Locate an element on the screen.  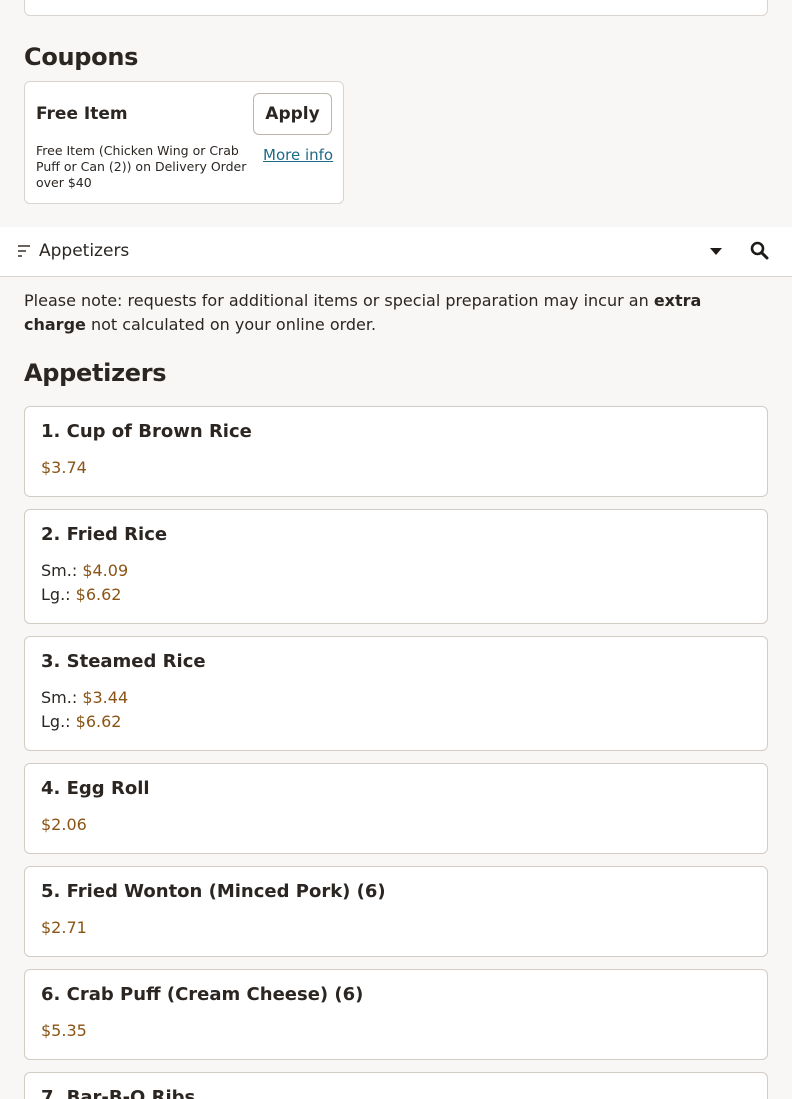
menu-item-name: 3. Steamed Rice is located at coordinates (123, 661).